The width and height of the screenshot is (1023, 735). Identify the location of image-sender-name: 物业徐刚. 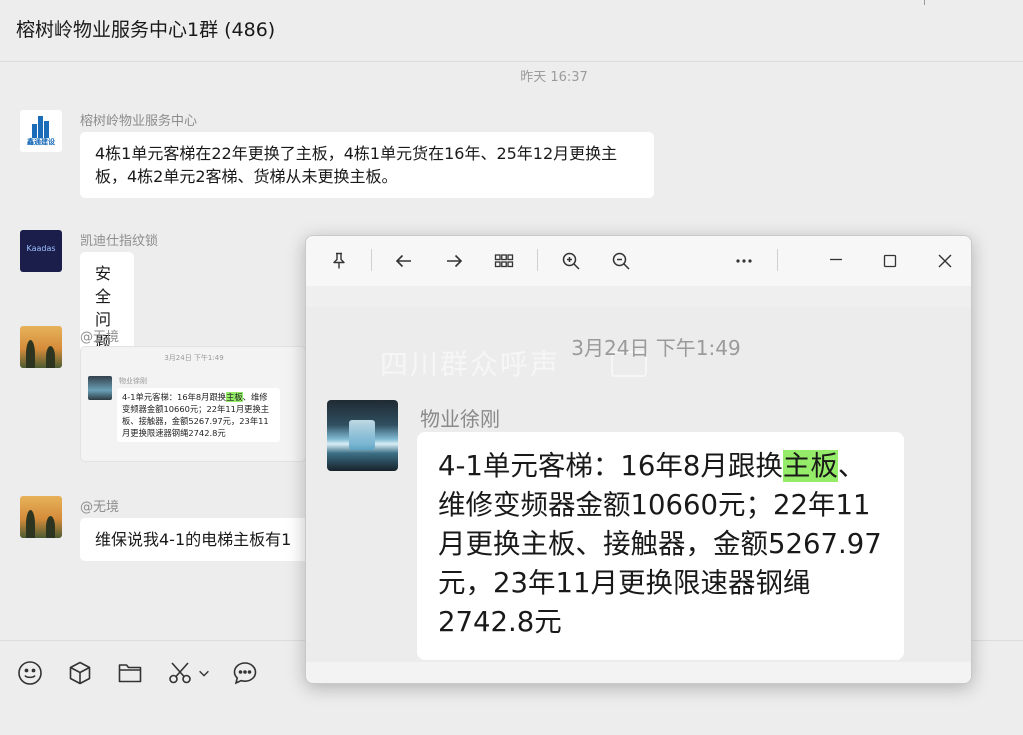
(460, 419).